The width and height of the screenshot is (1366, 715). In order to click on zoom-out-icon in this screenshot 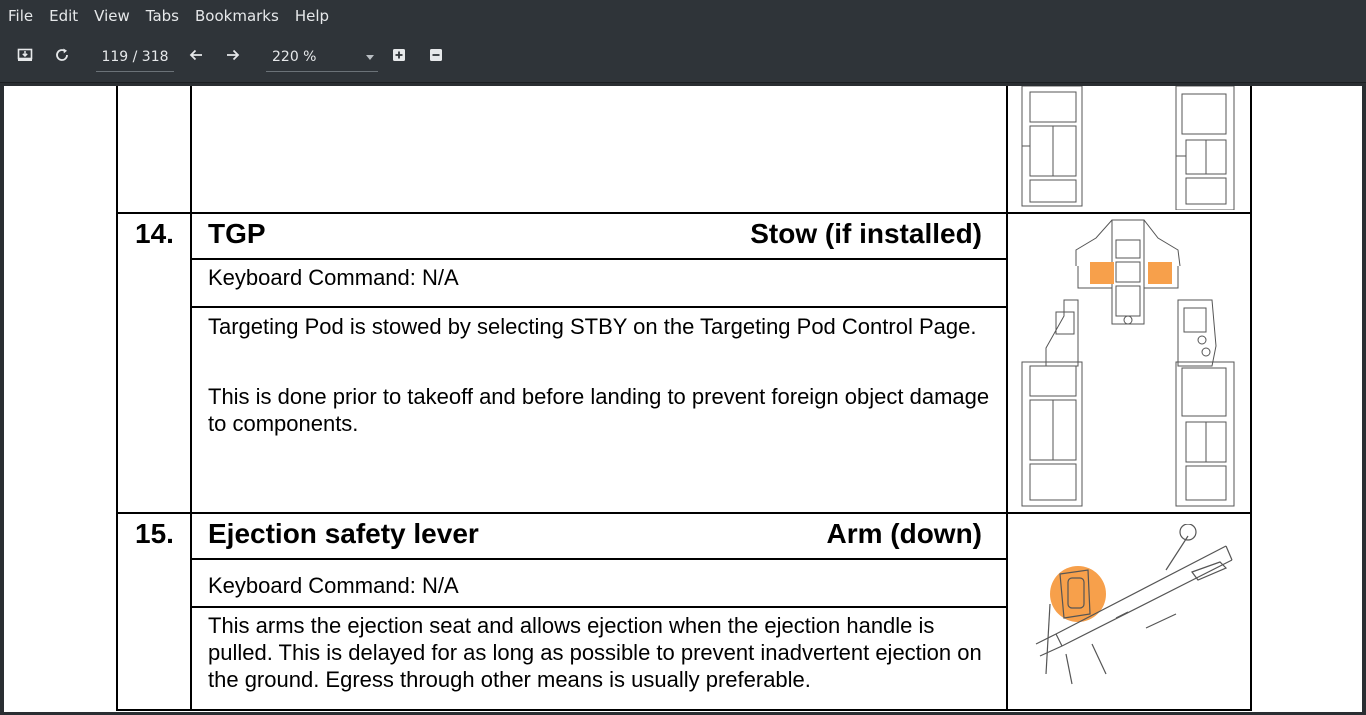, I will do `click(436, 55)`.